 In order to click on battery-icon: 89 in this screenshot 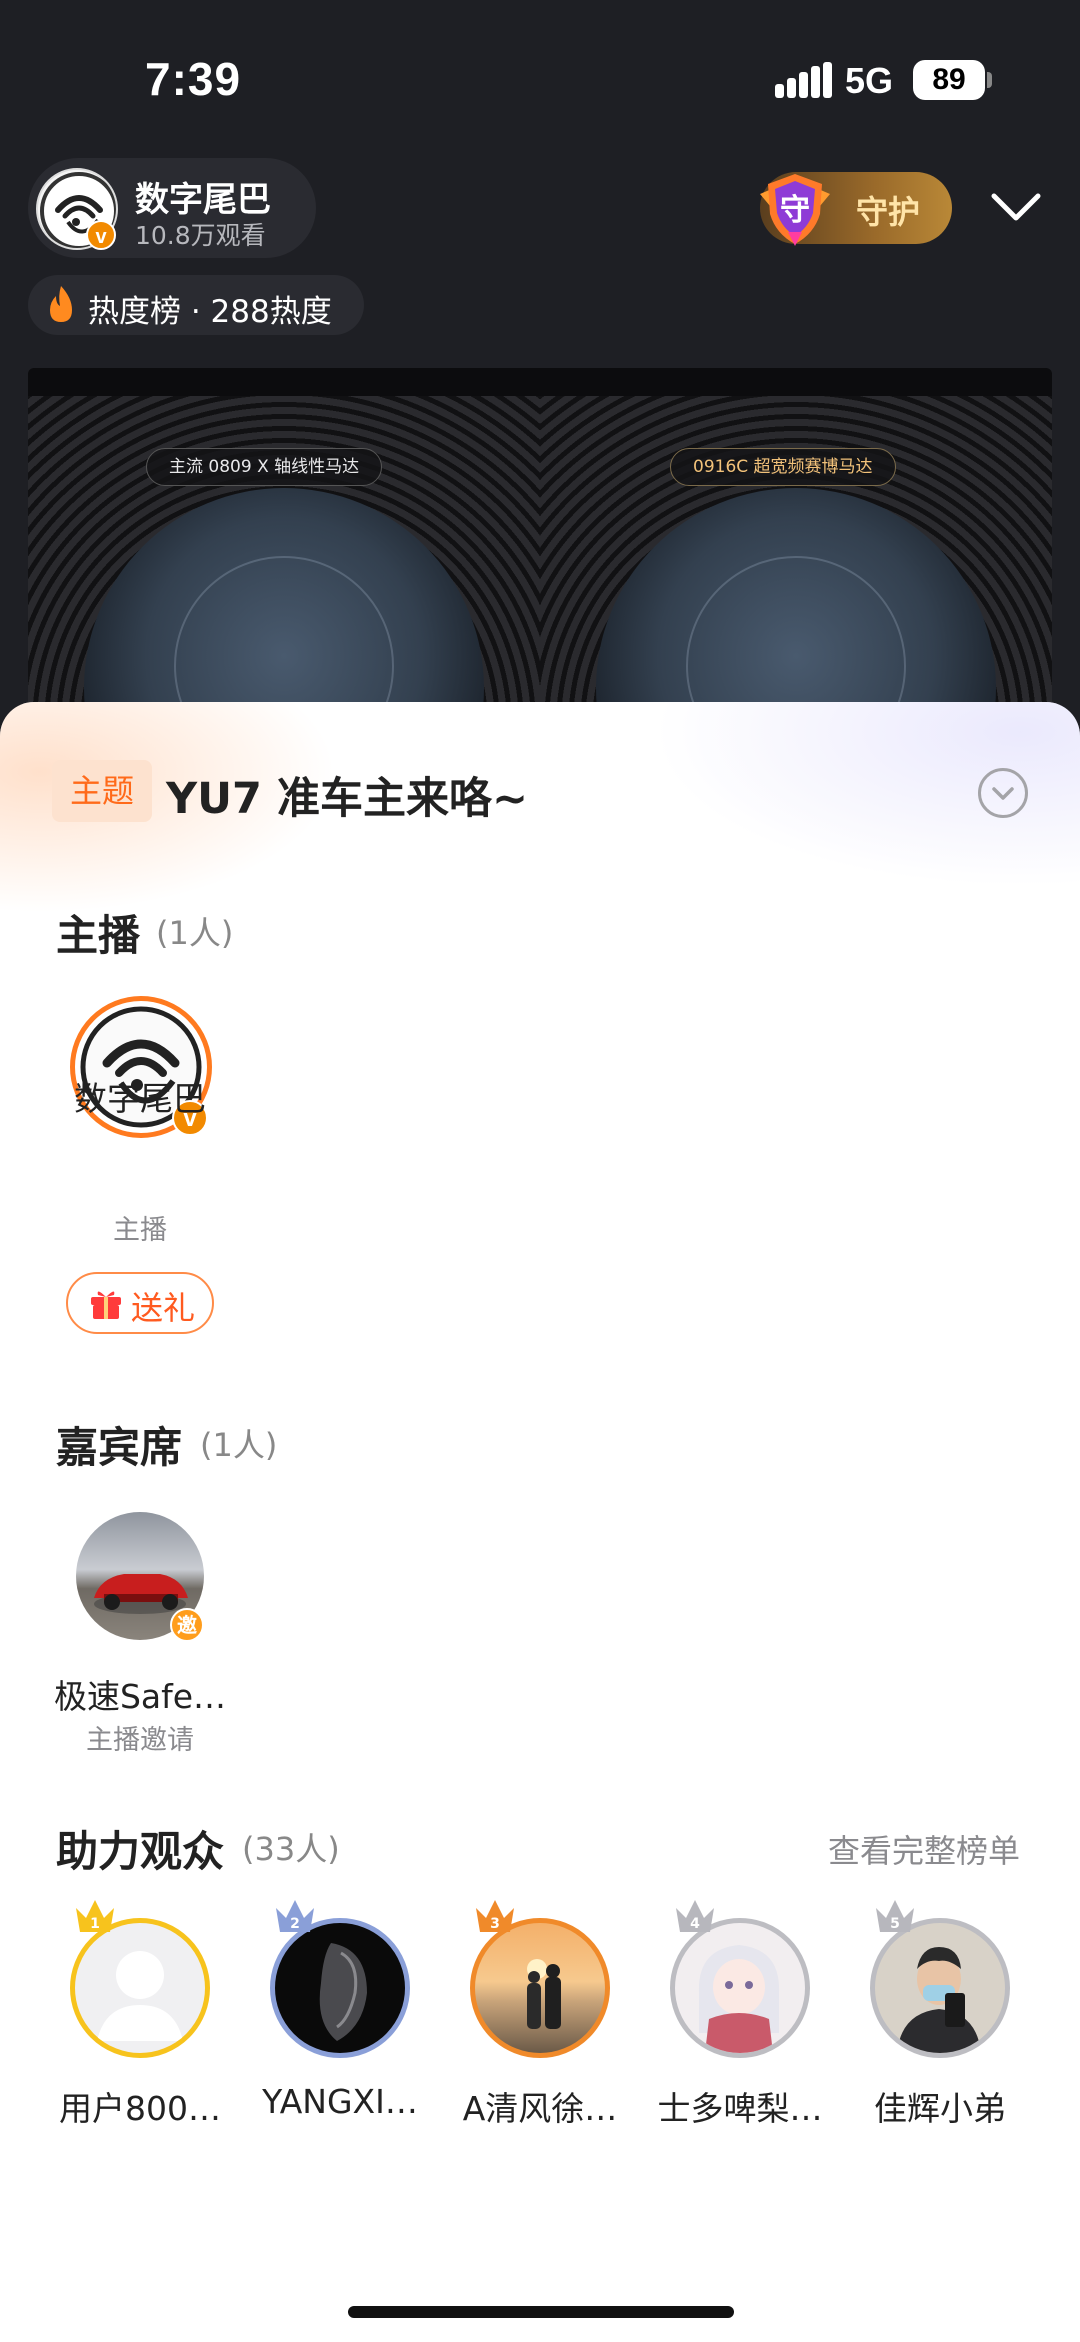, I will do `click(949, 80)`.